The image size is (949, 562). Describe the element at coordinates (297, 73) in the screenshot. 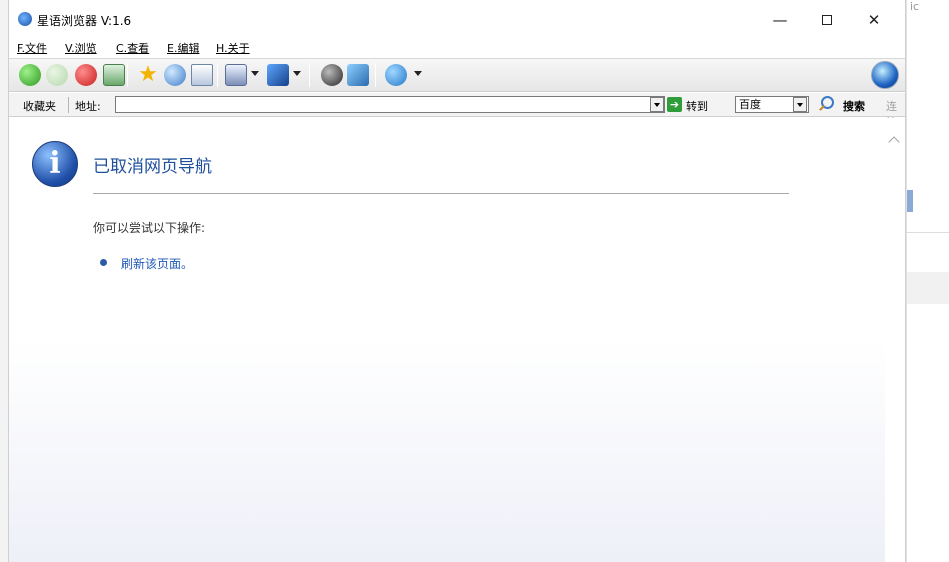

I see `edit-dropdown-icon` at that location.